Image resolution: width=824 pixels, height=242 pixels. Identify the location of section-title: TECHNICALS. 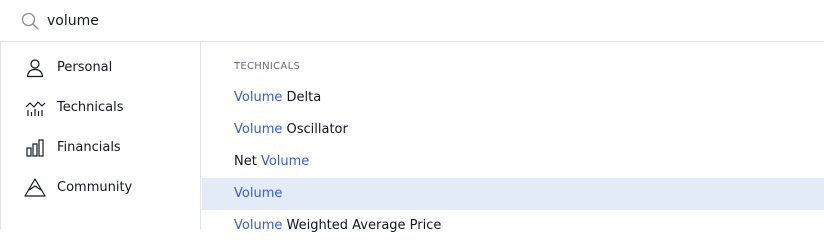
(267, 66).